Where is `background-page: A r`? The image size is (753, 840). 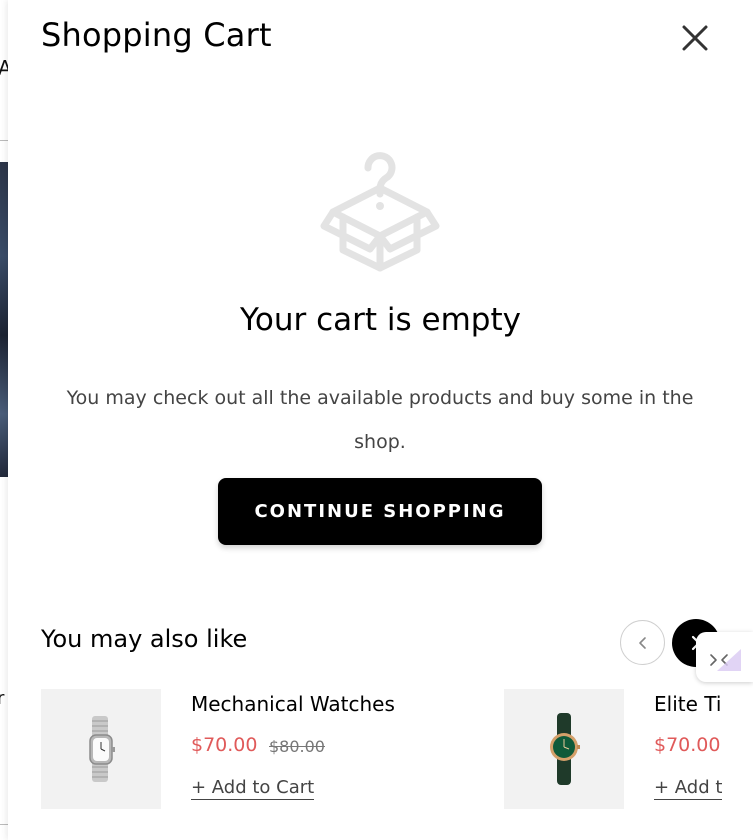 background-page: A r is located at coordinates (4, 420).